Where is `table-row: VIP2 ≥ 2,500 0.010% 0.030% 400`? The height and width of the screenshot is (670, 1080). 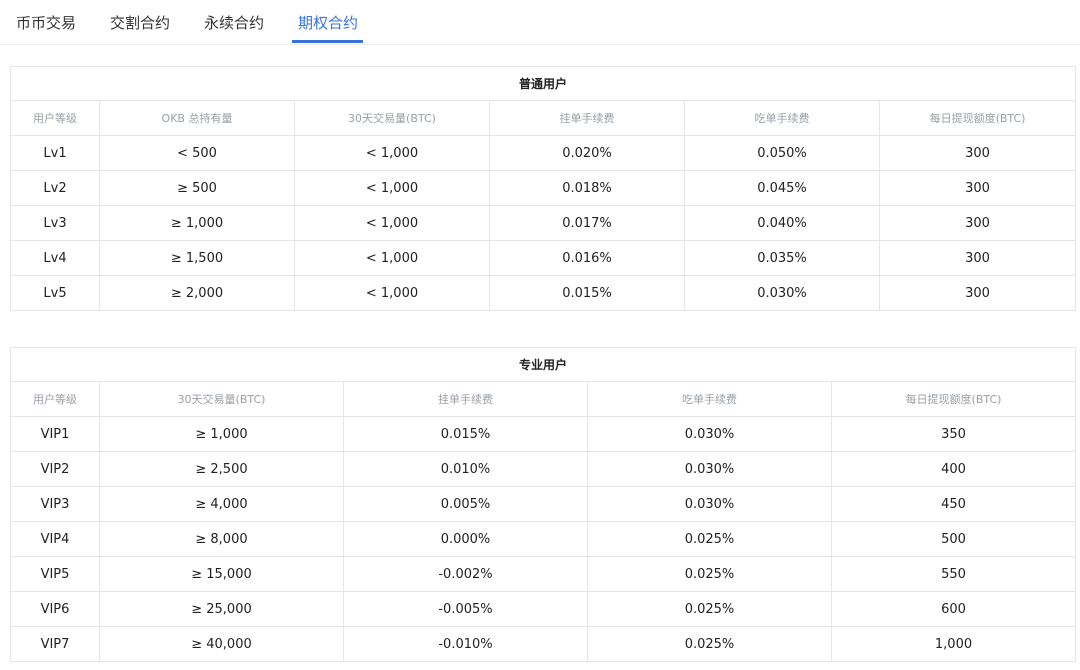 table-row: VIP2 ≥ 2,500 0.010% 0.030% 400 is located at coordinates (543, 469).